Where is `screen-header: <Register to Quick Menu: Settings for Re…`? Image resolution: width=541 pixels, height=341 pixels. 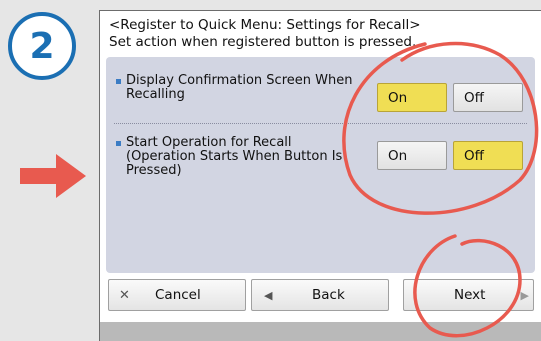
screen-header: <Register to Quick Menu: Settings for Re… is located at coordinates (321, 34).